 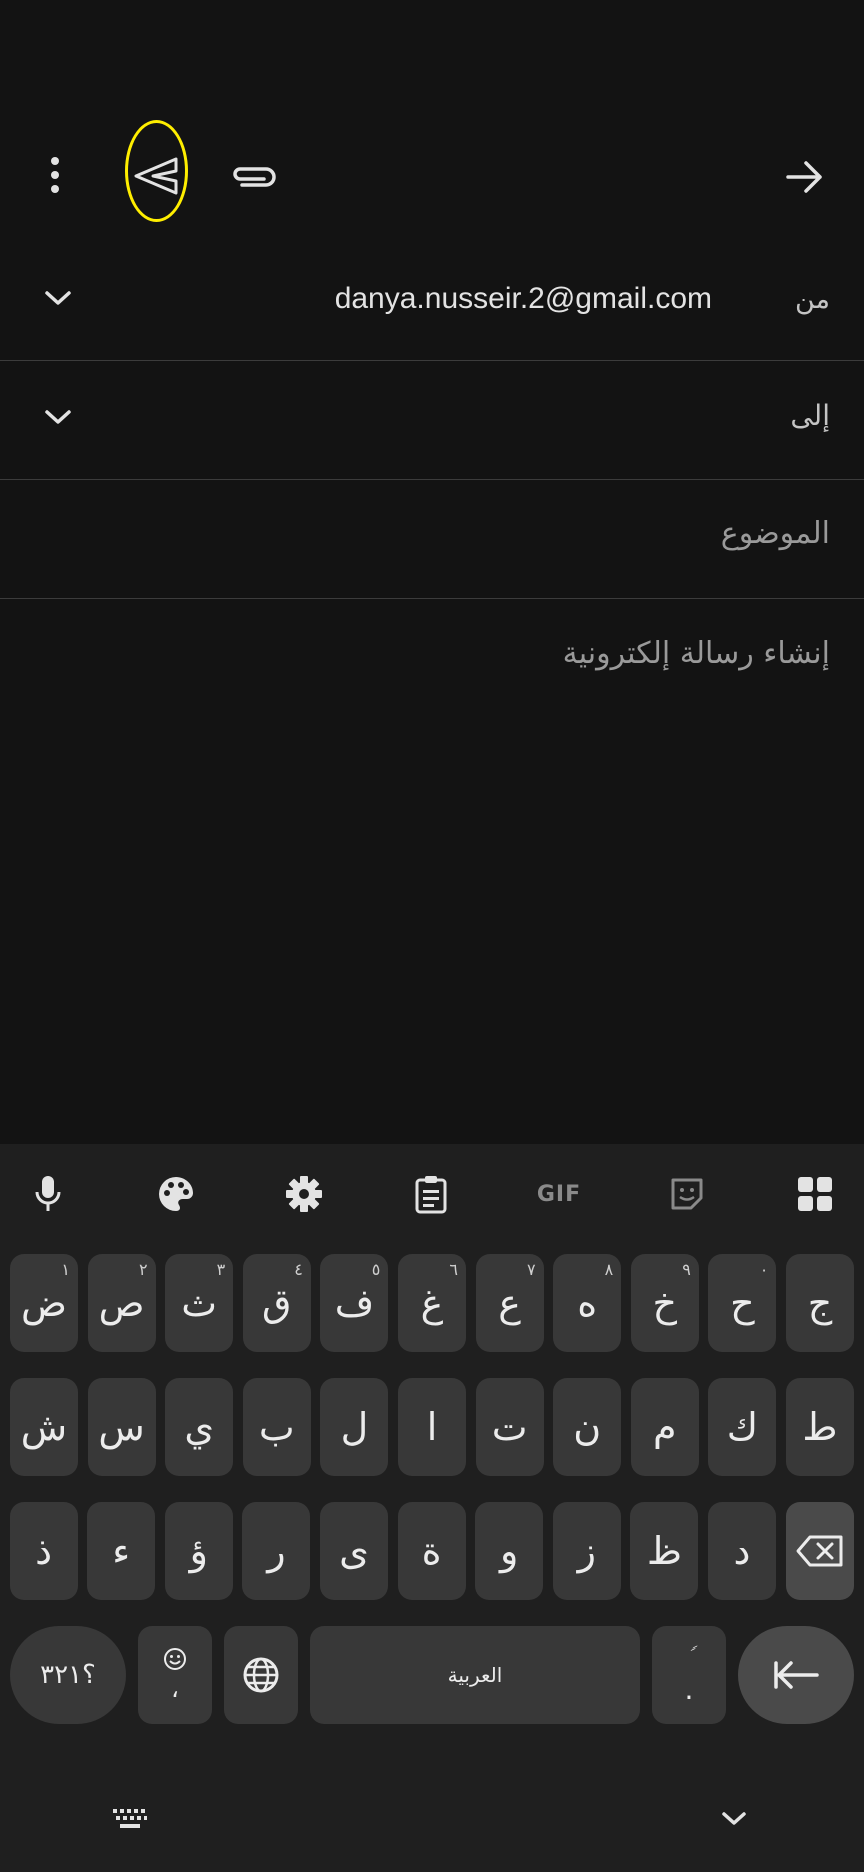 What do you see at coordinates (523, 298) in the screenshot?
I see `from-email-value: danya.nusseir.2@gmail.com` at bounding box center [523, 298].